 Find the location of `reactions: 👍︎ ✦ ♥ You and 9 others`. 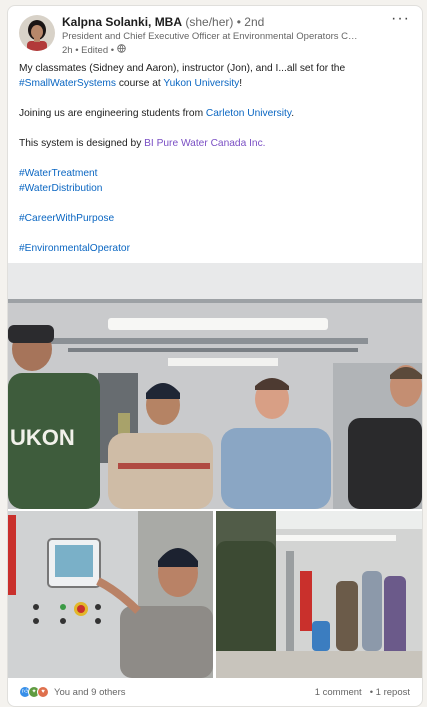

reactions: 👍︎ ✦ ♥ You and 9 others is located at coordinates (72, 692).